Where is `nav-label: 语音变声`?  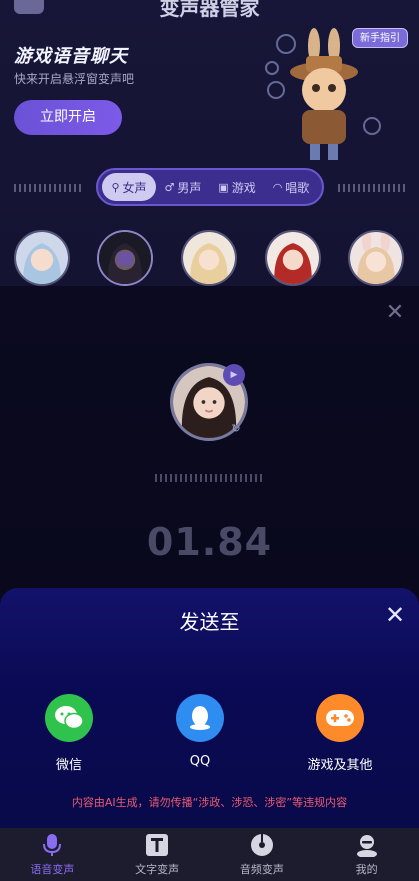 nav-label: 语音变声 is located at coordinates (52, 869).